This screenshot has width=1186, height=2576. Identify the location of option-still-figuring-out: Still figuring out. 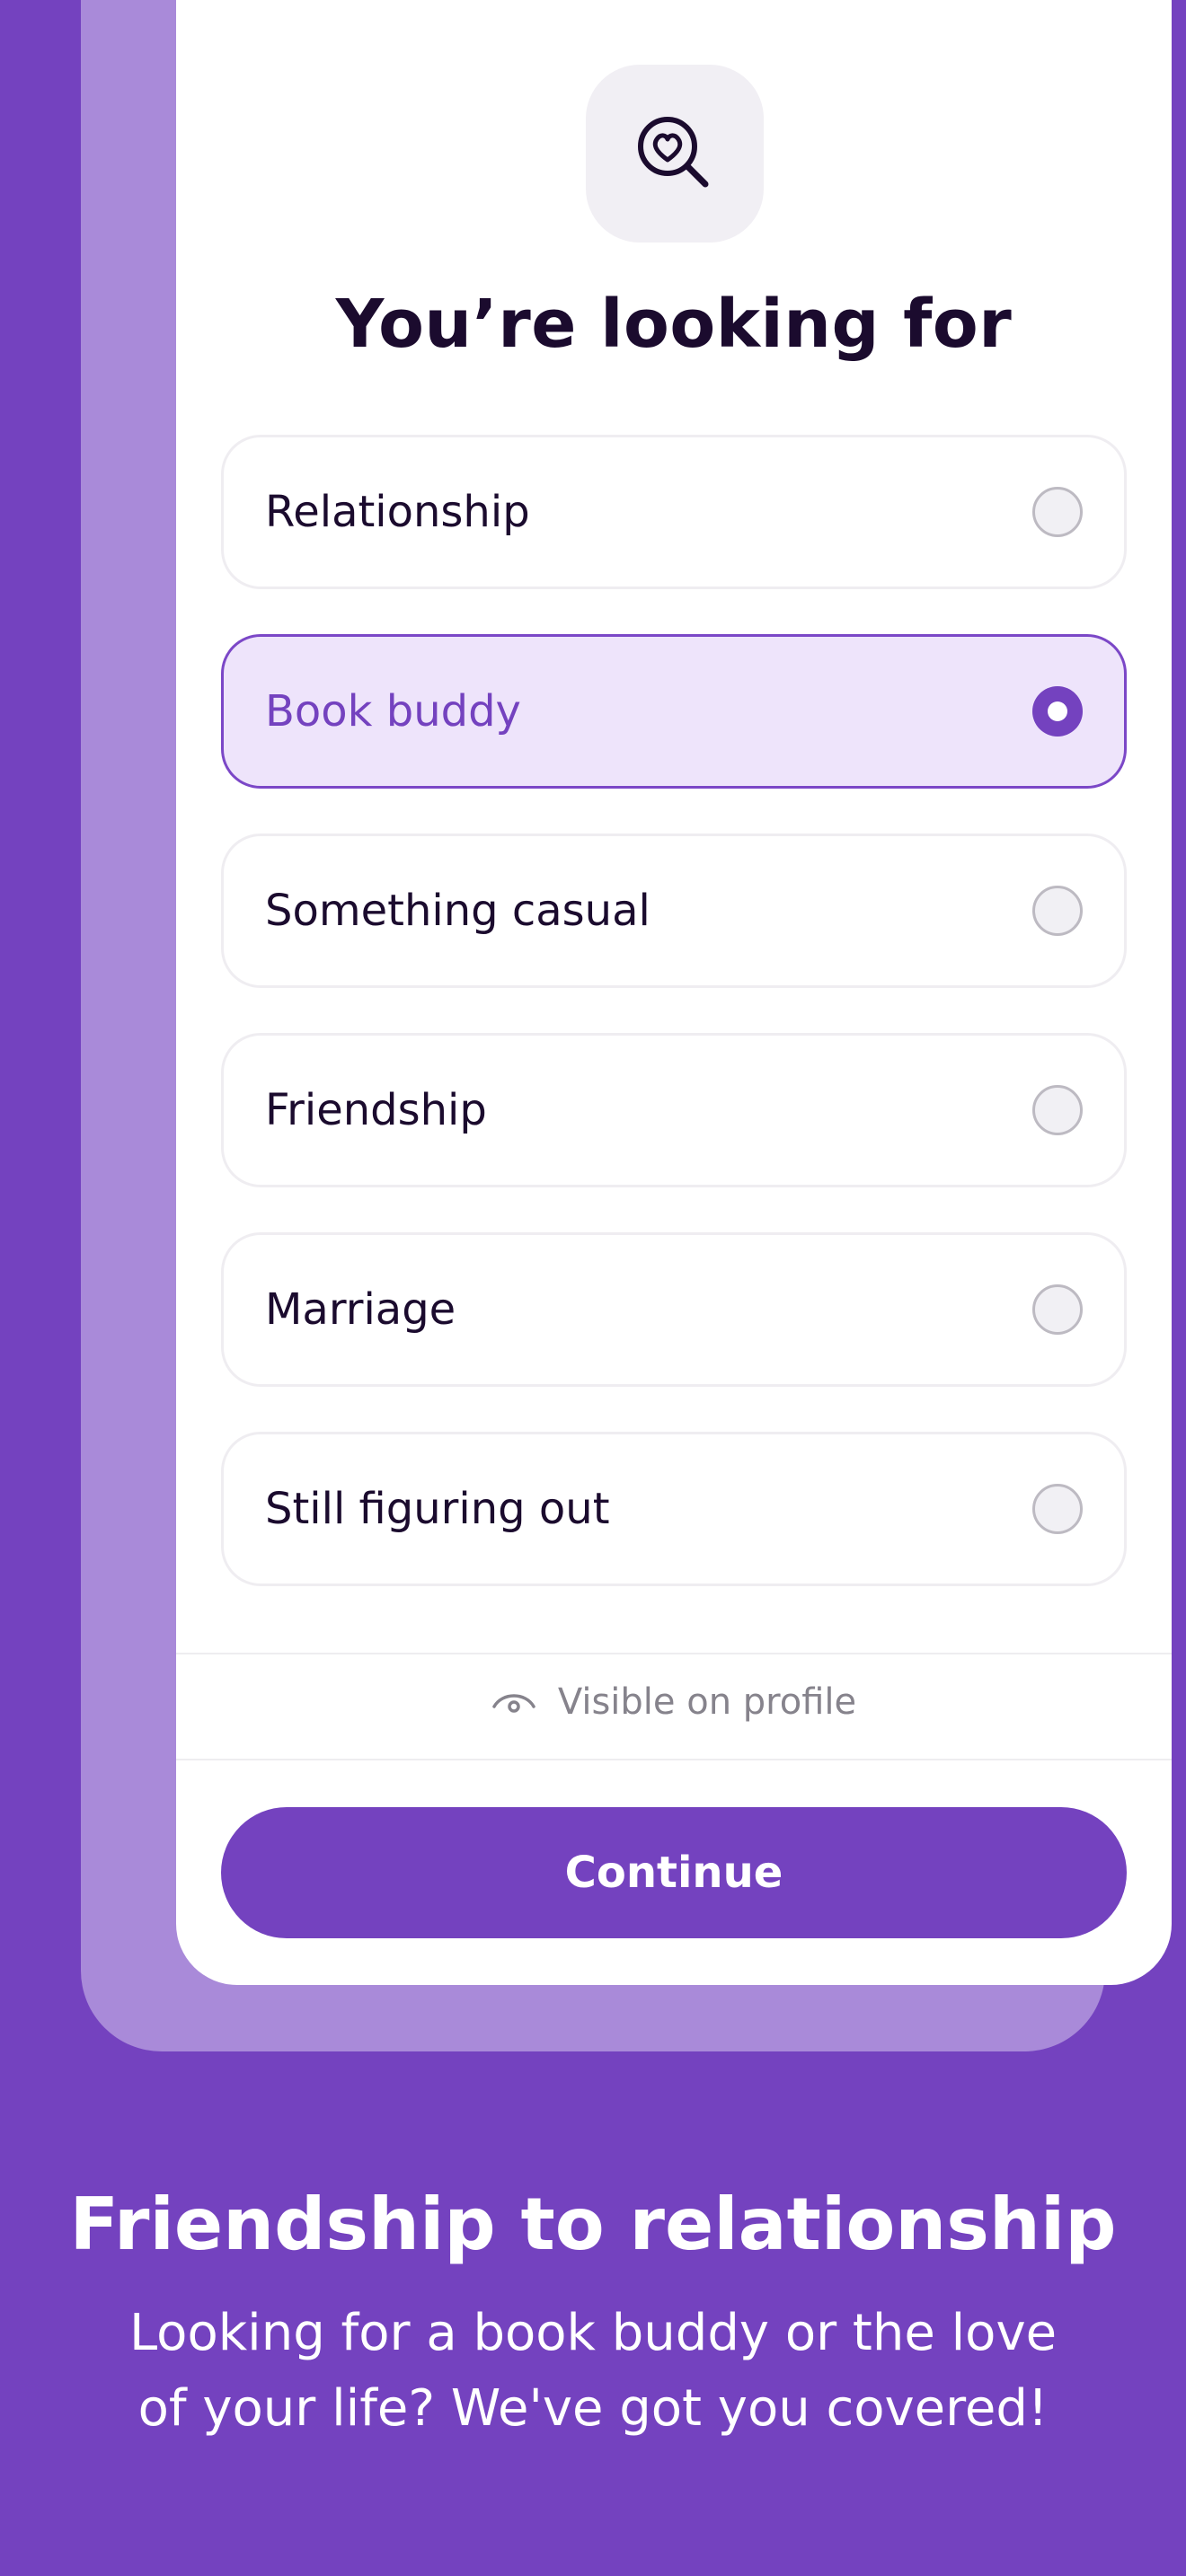
(674, 1509).